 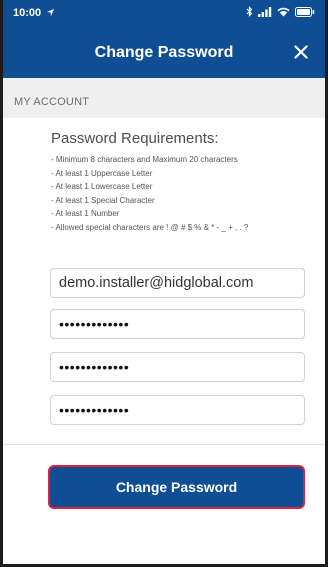 What do you see at coordinates (249, 11) in the screenshot?
I see `bluetooth-icon` at bounding box center [249, 11].